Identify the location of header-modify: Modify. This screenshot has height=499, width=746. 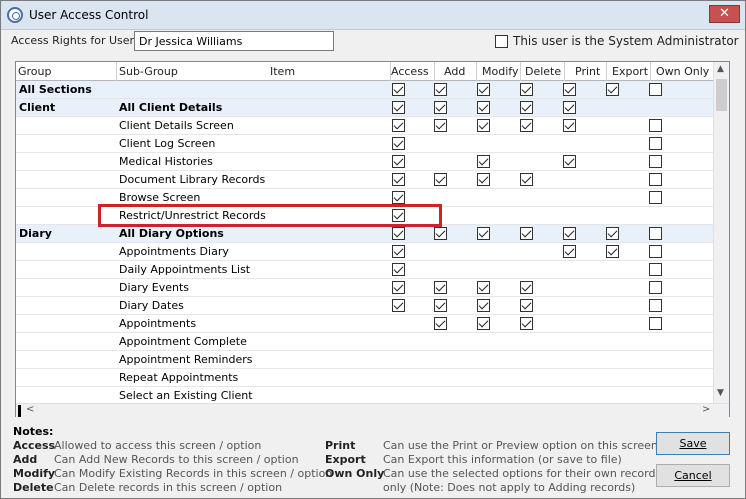
(500, 71).